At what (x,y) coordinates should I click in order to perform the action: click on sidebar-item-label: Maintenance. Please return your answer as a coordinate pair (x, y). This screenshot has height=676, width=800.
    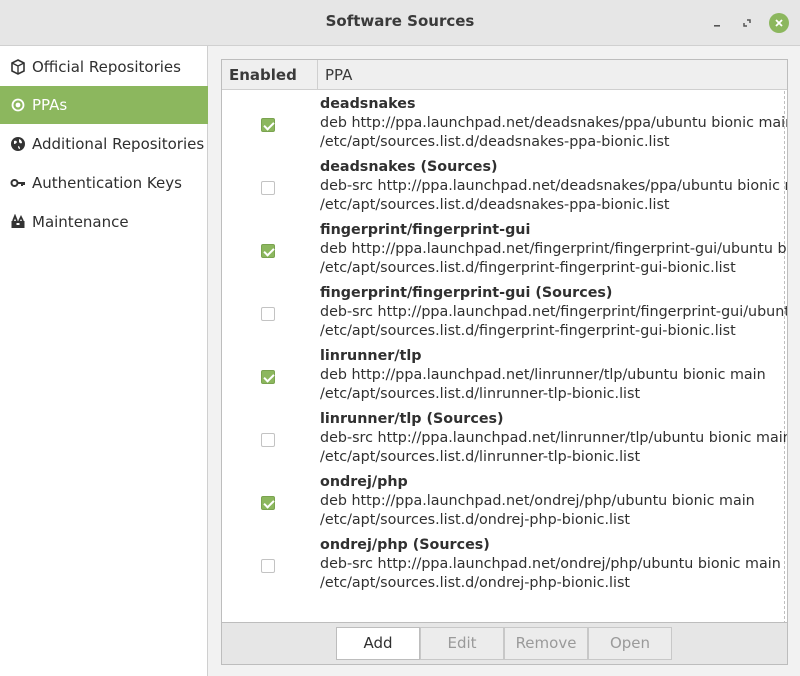
    Looking at the image, I should click on (80, 222).